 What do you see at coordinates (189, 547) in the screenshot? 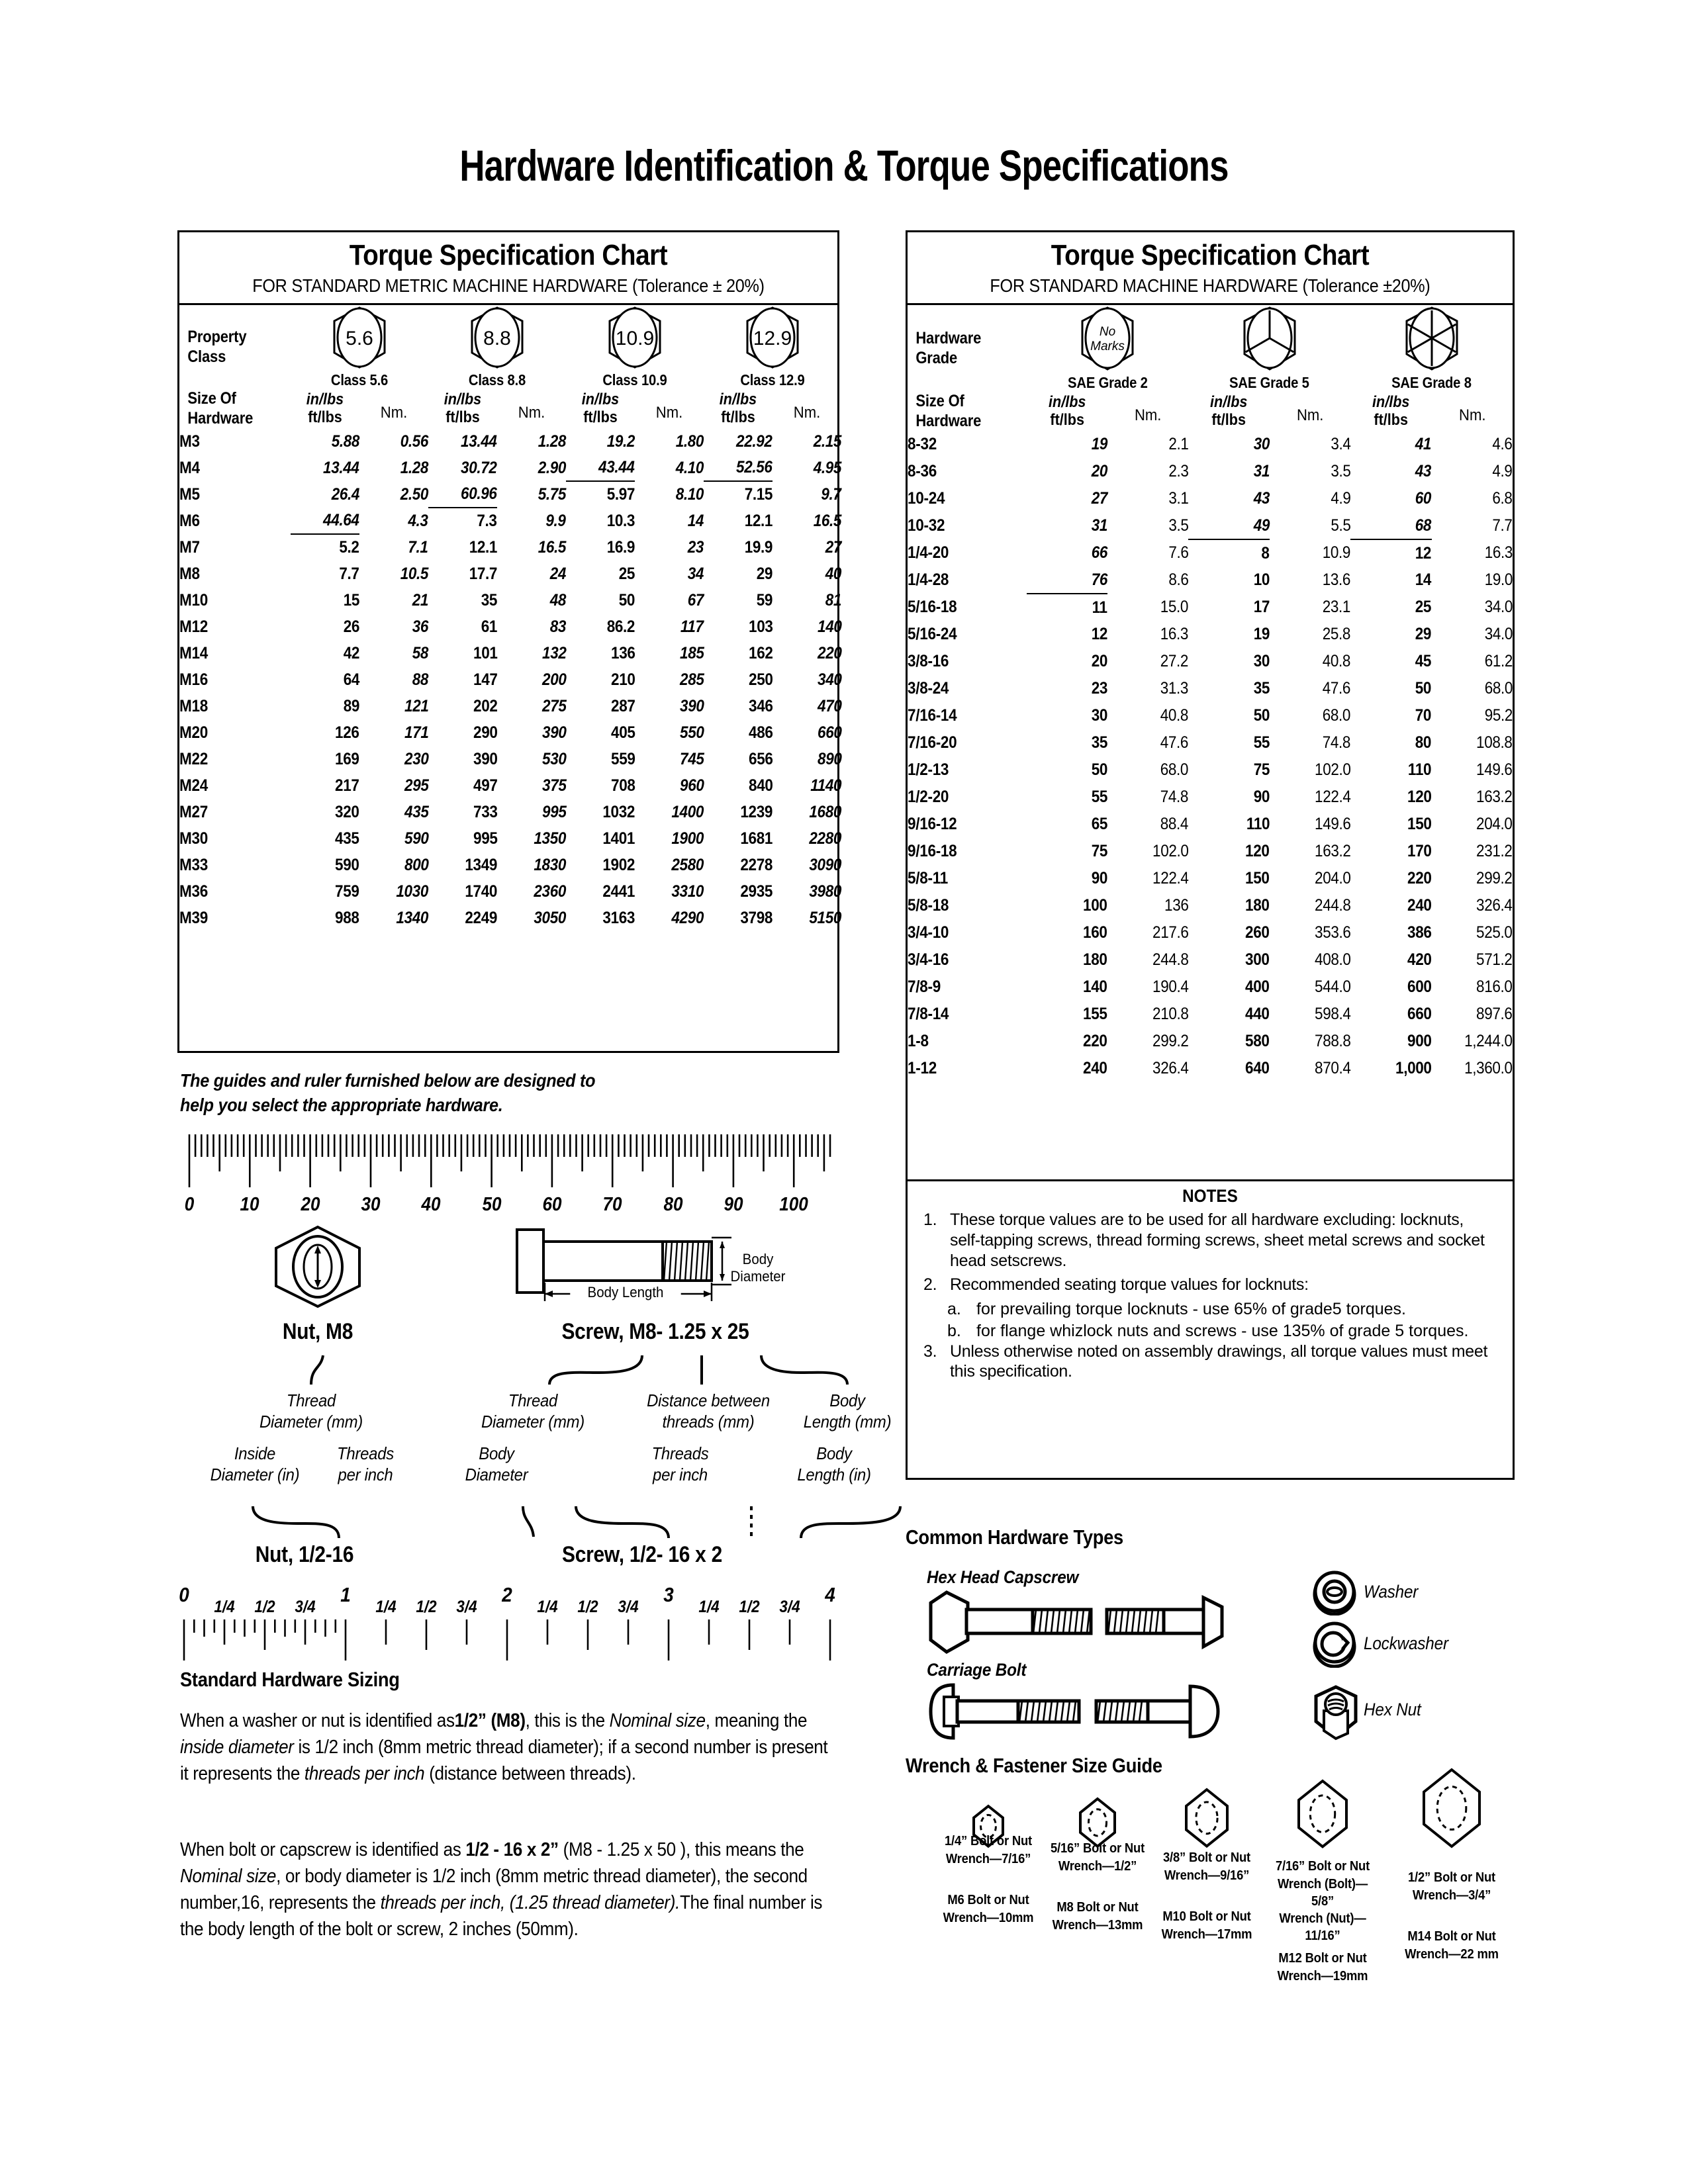
I see `row-size: M7` at bounding box center [189, 547].